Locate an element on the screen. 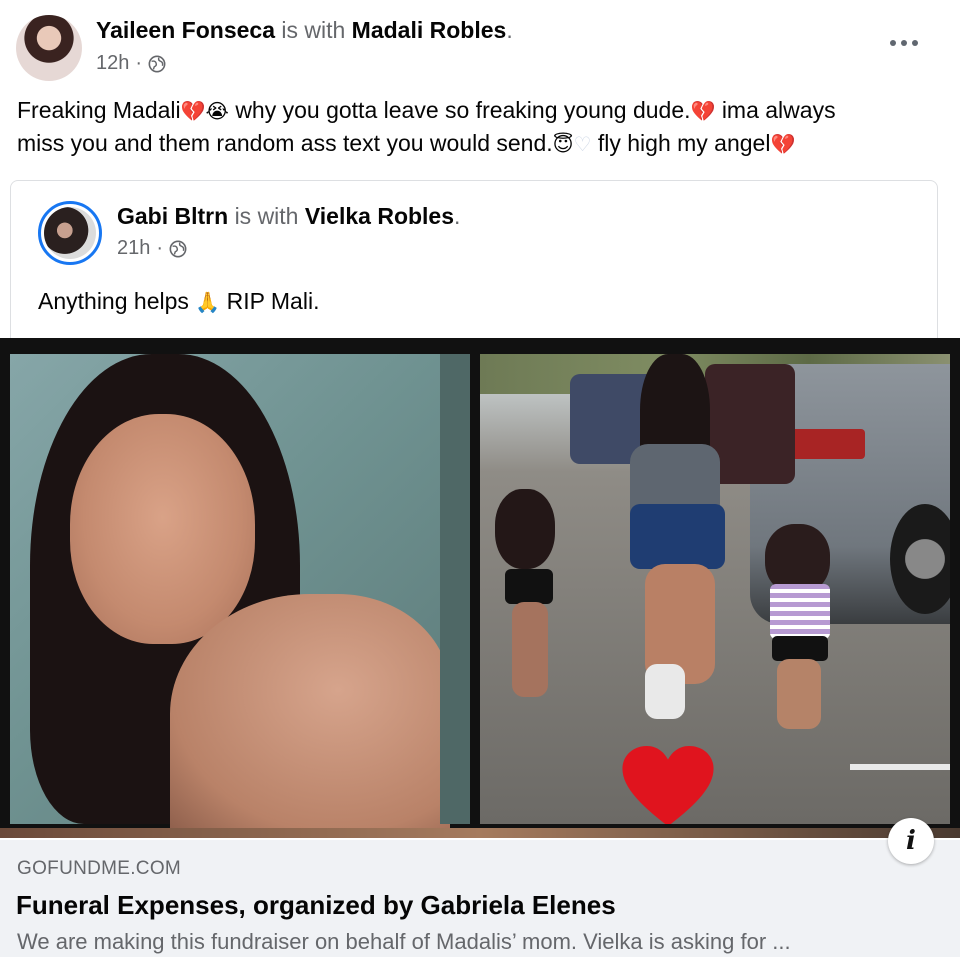 The height and width of the screenshot is (957, 960). shared-with-text: is with is located at coordinates (266, 216).